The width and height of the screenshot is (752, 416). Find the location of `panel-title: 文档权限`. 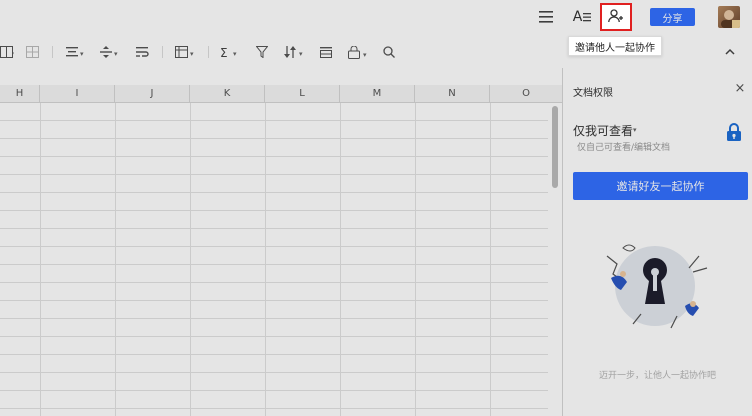

panel-title: 文档权限 is located at coordinates (593, 93).